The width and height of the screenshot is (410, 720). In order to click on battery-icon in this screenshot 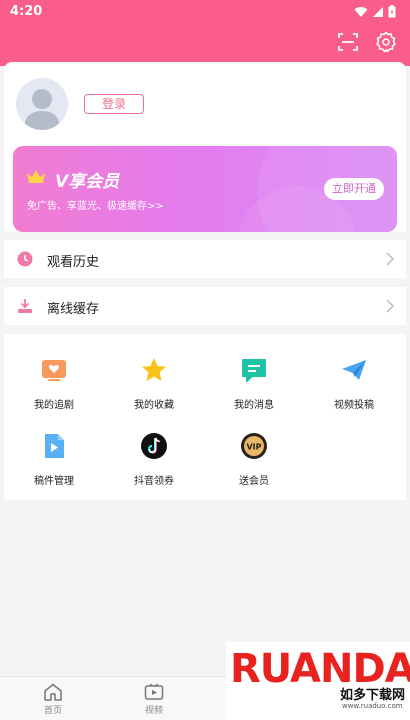, I will do `click(392, 11)`.